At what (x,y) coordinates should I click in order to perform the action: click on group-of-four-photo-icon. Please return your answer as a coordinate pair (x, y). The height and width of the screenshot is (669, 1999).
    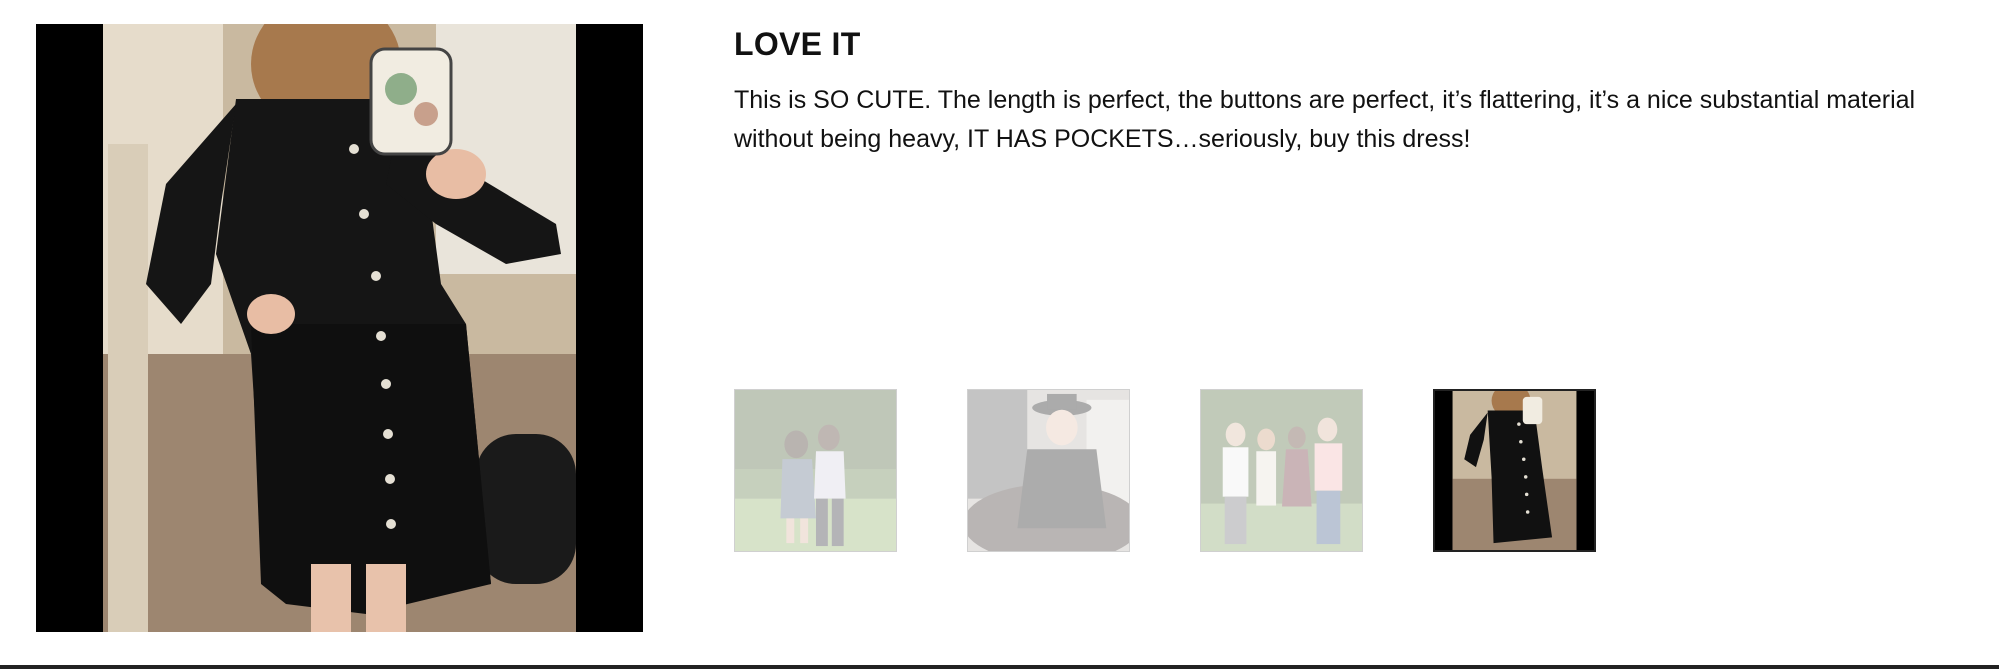
    Looking at the image, I should click on (1281, 470).